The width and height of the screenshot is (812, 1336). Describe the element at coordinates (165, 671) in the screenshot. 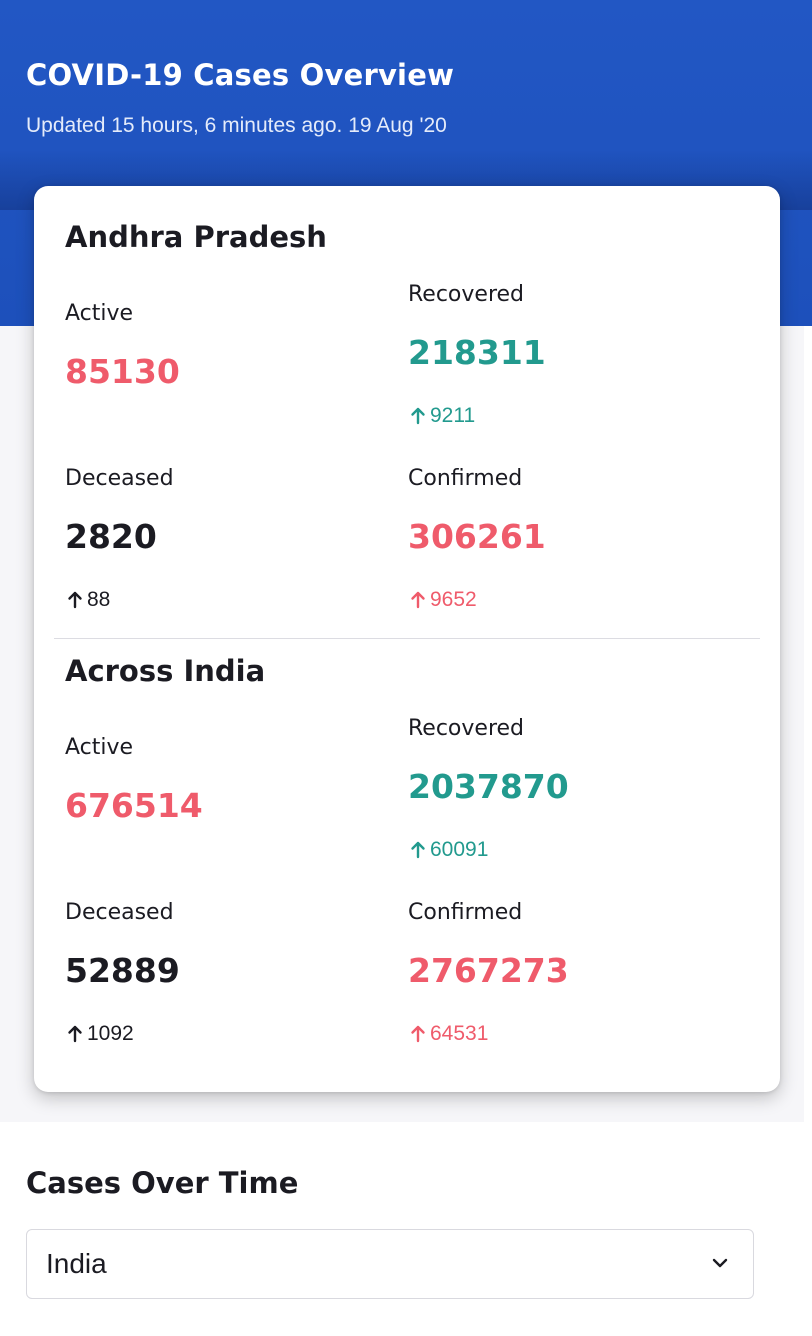

I see `india-title: Across India` at that location.